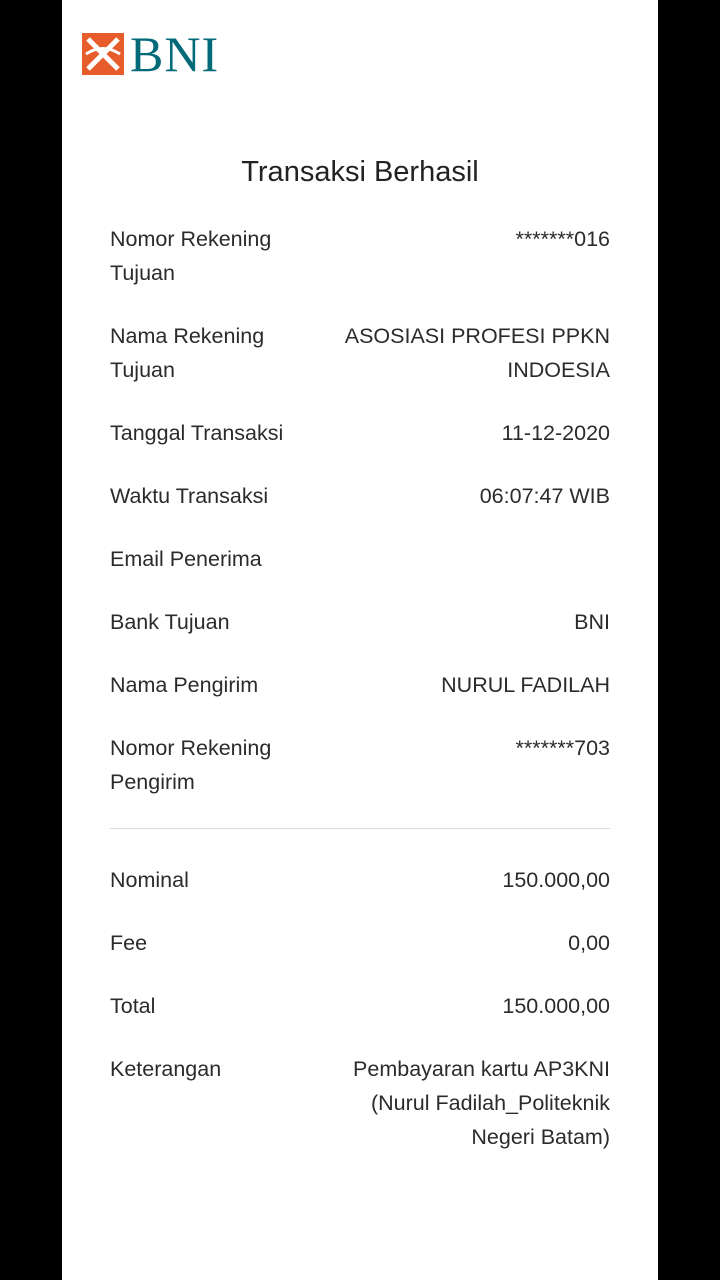 This screenshot has height=1280, width=720. Describe the element at coordinates (544, 496) in the screenshot. I see `detail-value: 06:07:47 WIB` at that location.